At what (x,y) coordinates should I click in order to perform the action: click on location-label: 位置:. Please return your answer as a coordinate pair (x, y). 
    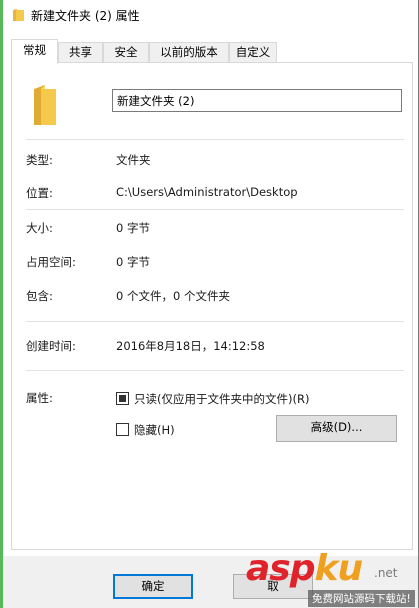
    Looking at the image, I should click on (39, 193).